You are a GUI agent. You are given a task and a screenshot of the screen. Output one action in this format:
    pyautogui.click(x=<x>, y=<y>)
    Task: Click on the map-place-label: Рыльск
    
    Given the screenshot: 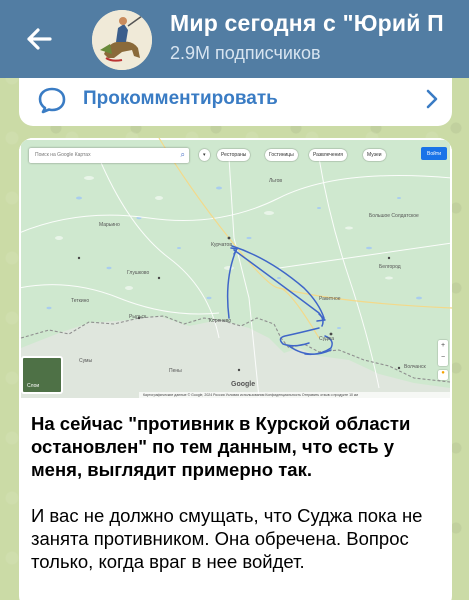 What is the action you would take?
    pyautogui.click(x=138, y=317)
    